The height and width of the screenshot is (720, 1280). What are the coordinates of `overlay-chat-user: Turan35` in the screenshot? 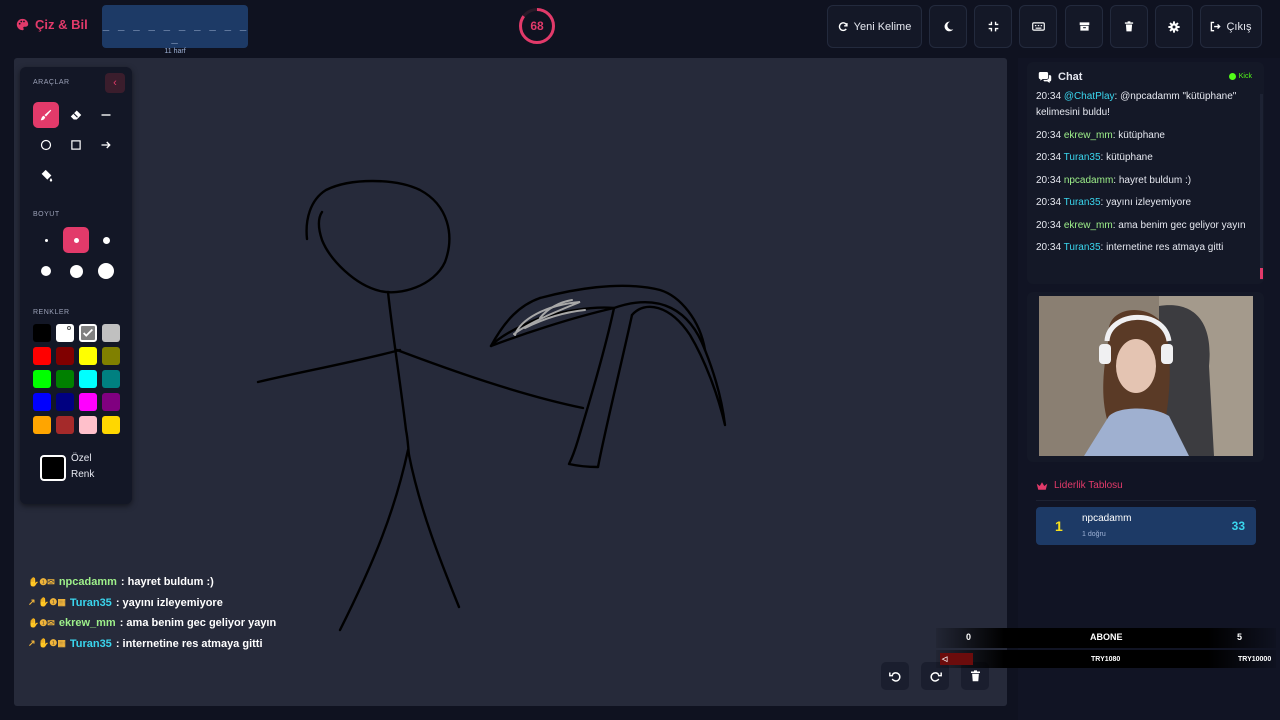 It's located at (90, 602).